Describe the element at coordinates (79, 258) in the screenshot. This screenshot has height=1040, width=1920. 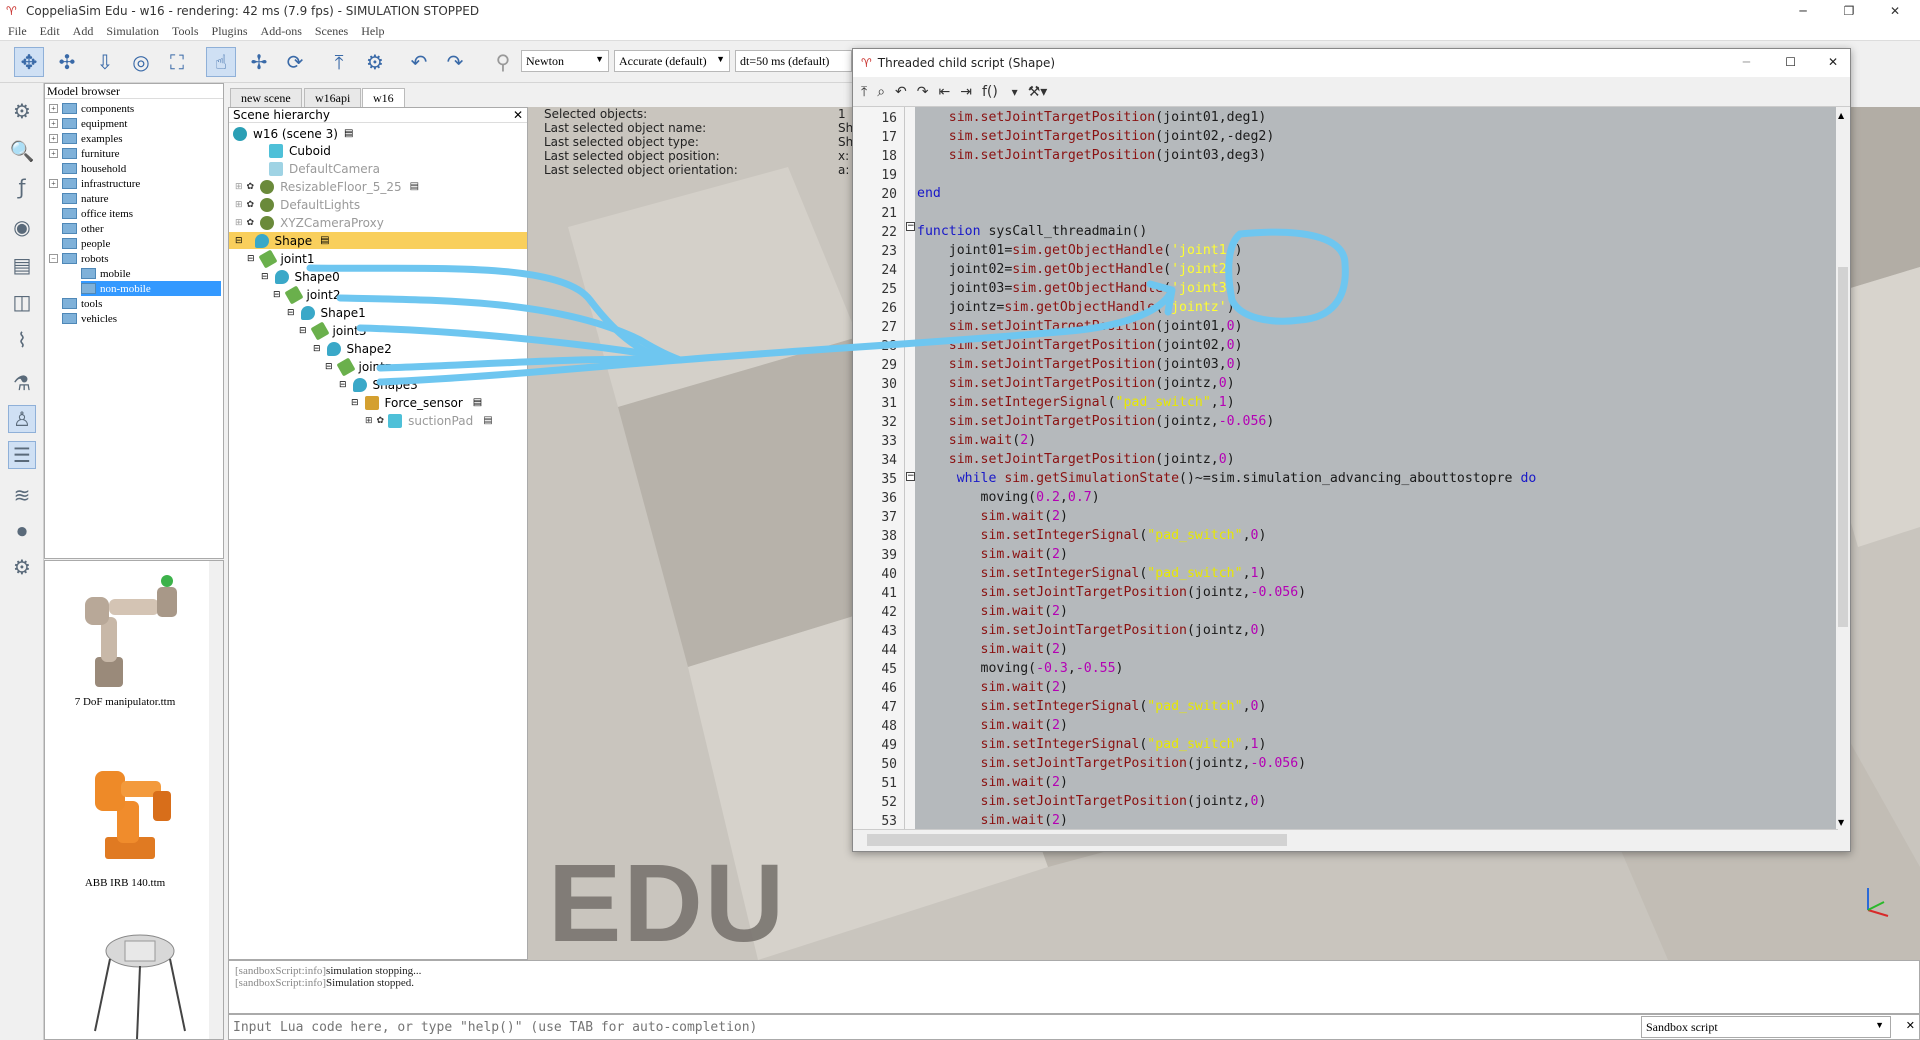
I see `tree-item-robots: − robots` at that location.